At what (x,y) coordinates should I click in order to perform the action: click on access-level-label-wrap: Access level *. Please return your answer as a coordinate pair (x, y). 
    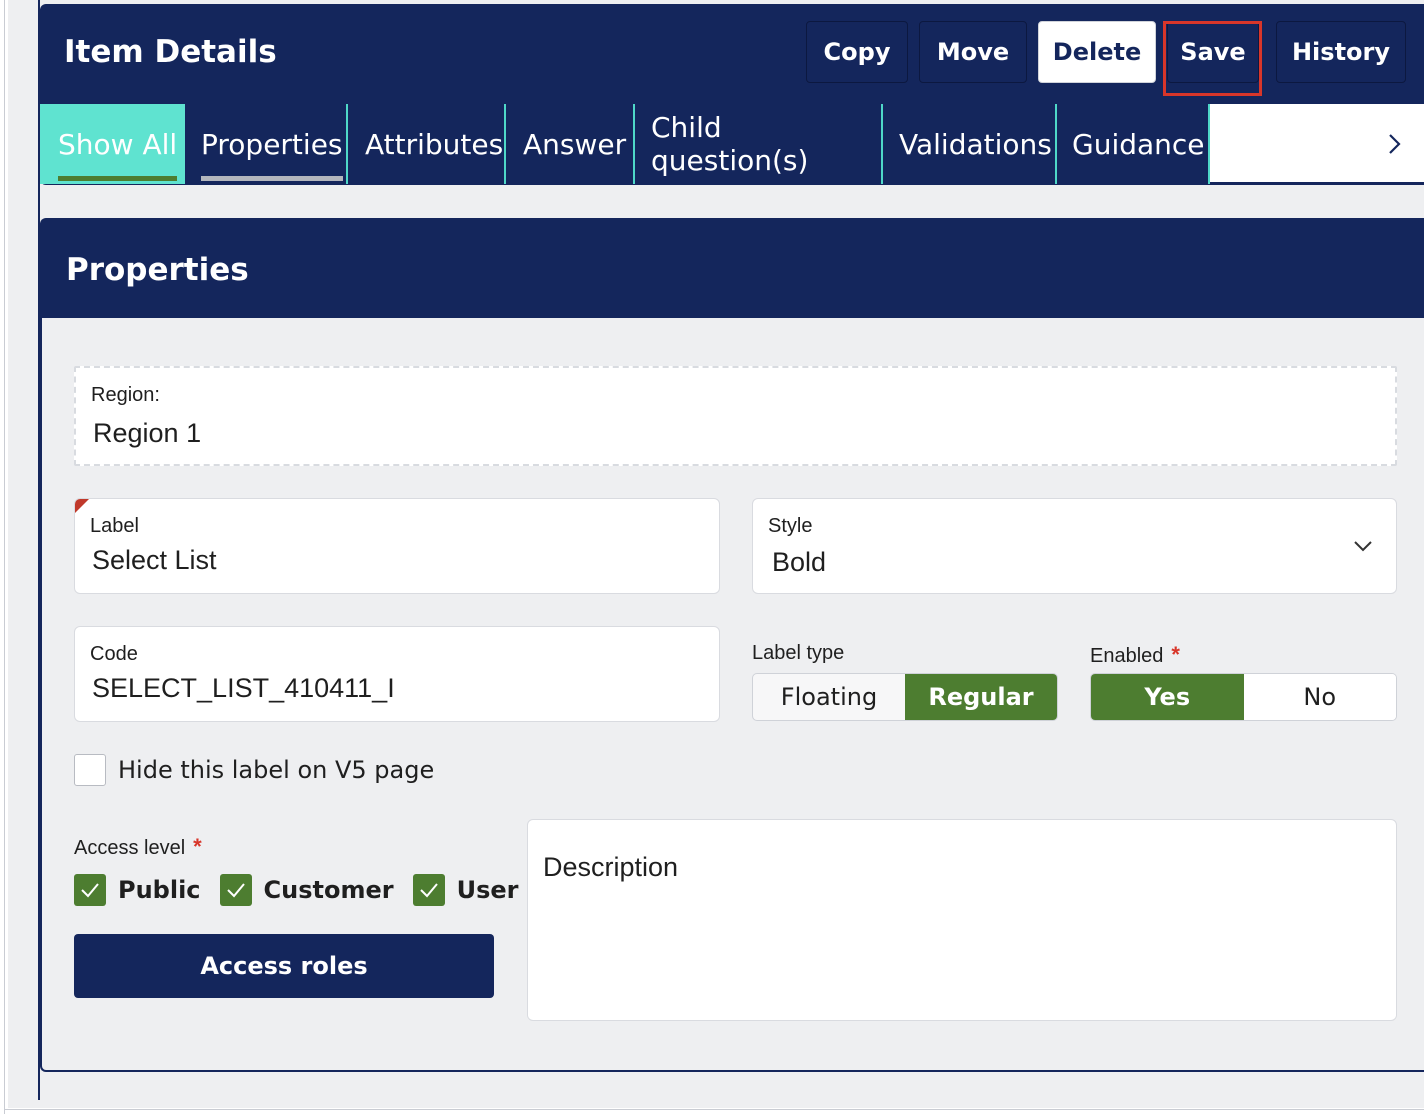
    Looking at the image, I should click on (138, 847).